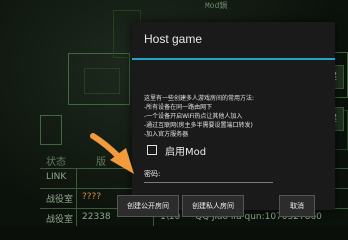  I want to click on create-public-room-button: 创建公开房间, so click(148, 206).